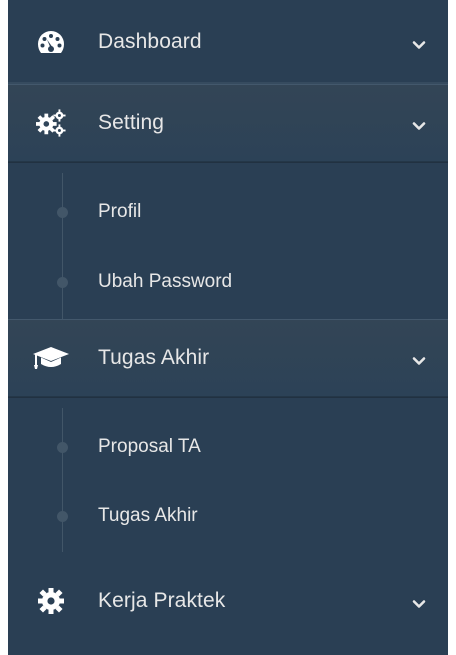 The height and width of the screenshot is (655, 456). What do you see at coordinates (51, 358) in the screenshot?
I see `graduation-cap-icon` at bounding box center [51, 358].